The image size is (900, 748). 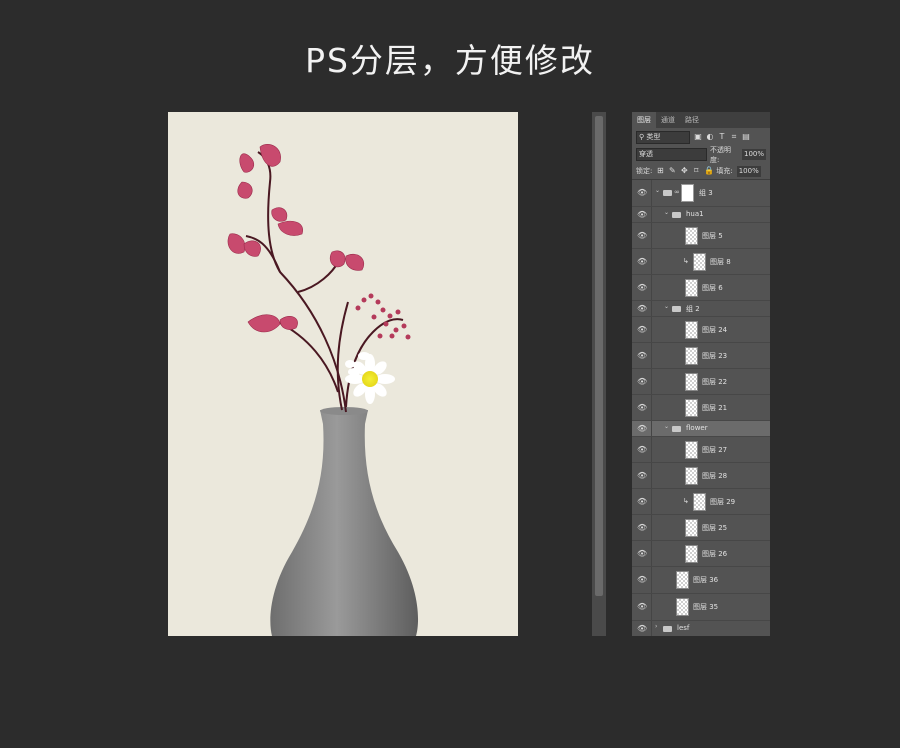 I want to click on lock-all-icon: 🔒, so click(x=709, y=171).